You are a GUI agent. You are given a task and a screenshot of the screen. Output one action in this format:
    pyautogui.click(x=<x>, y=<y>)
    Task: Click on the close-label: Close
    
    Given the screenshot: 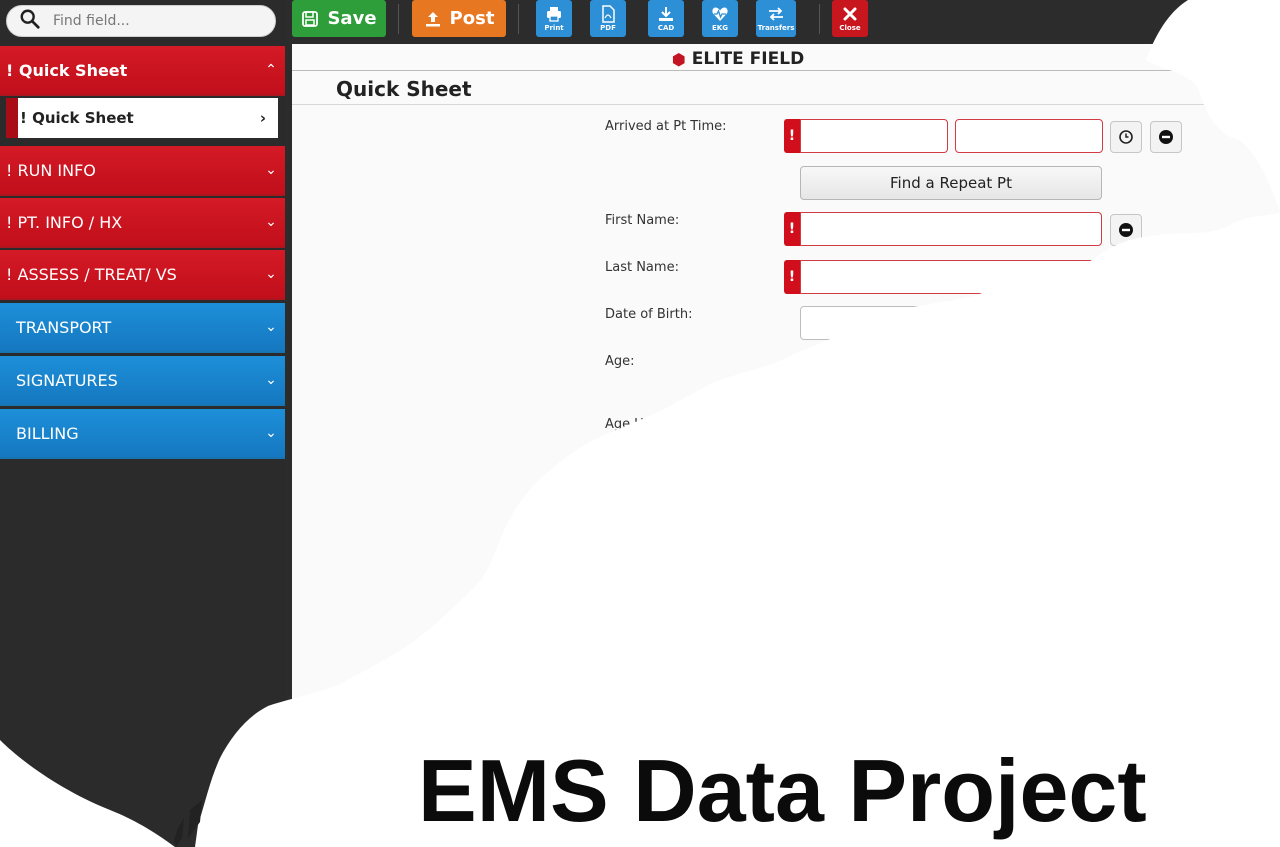 What is the action you would take?
    pyautogui.click(x=850, y=28)
    